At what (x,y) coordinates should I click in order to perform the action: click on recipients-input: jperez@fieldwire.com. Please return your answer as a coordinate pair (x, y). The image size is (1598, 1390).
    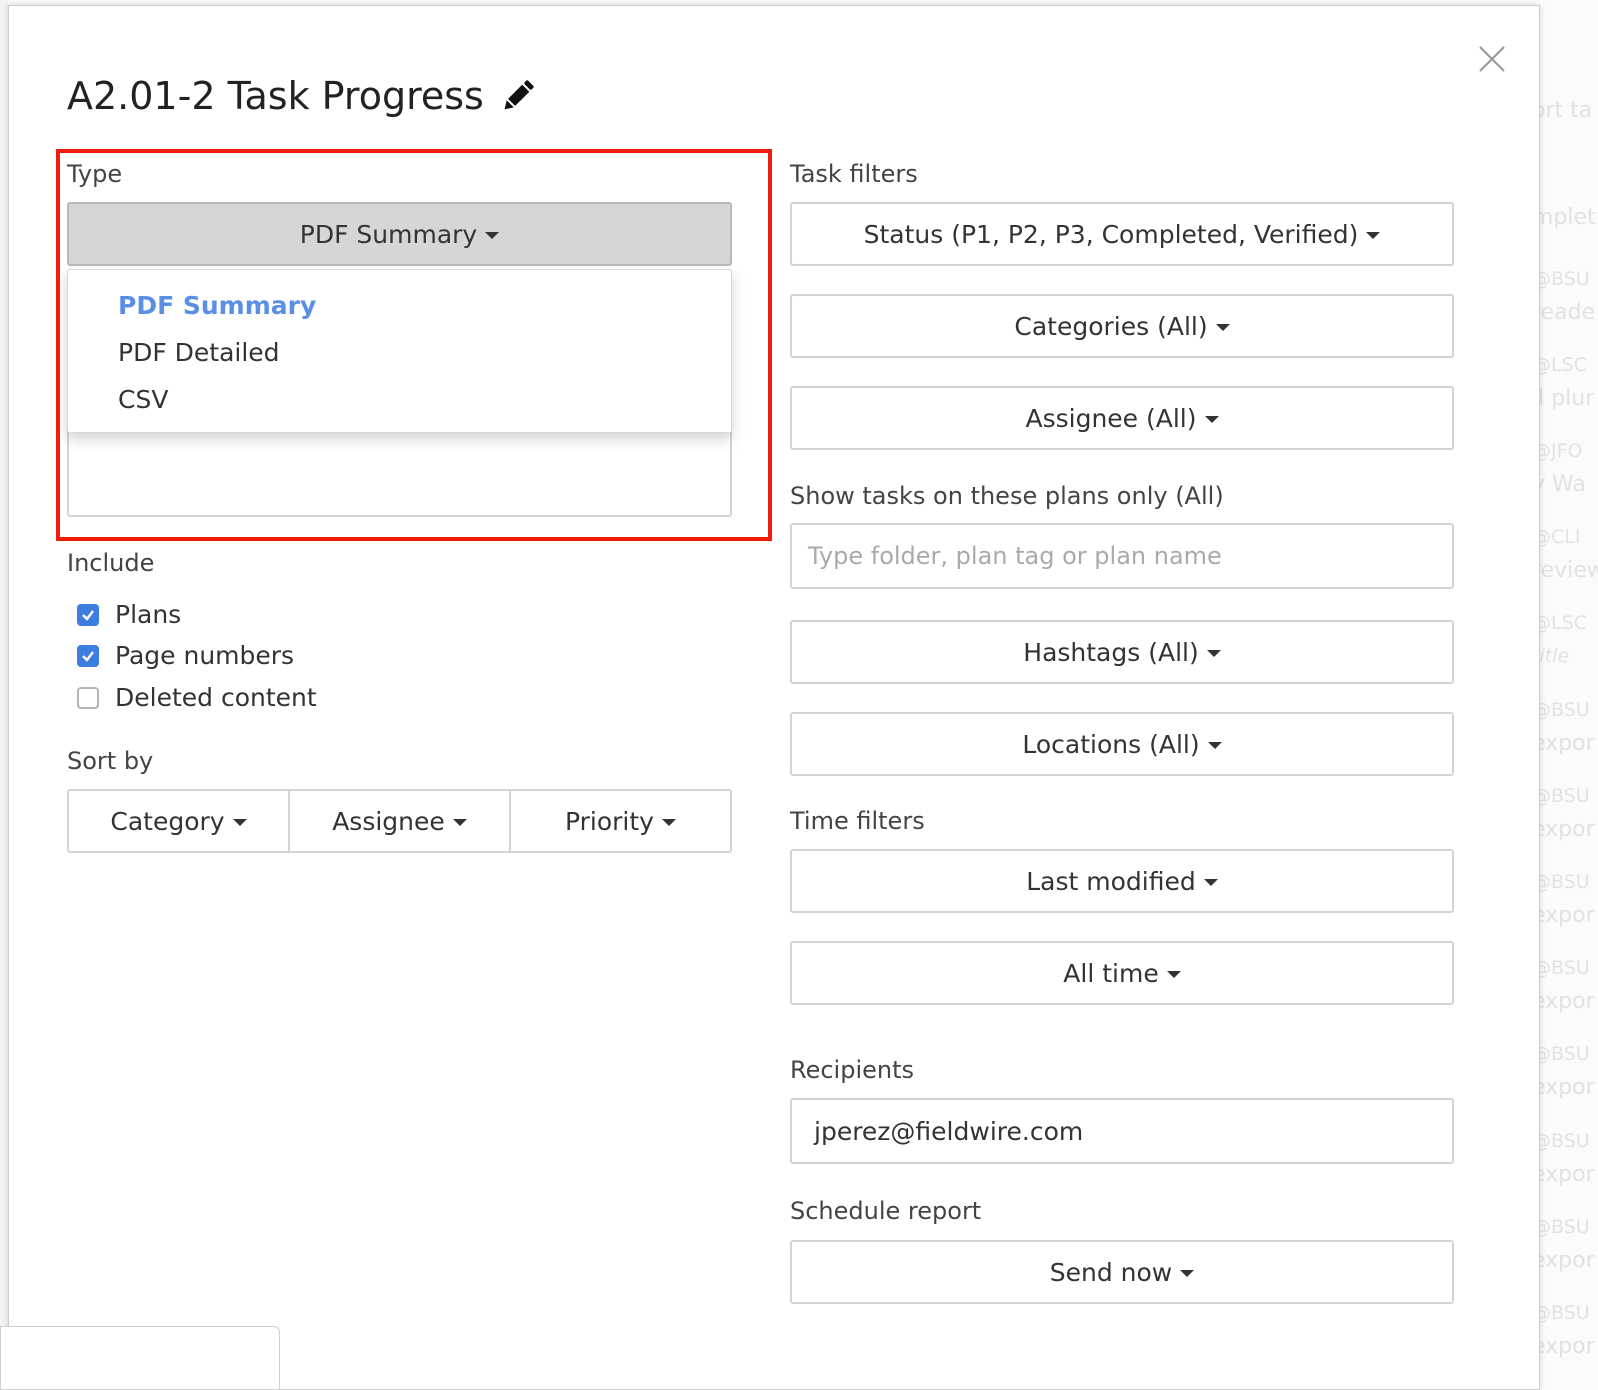
    Looking at the image, I should click on (1122, 1131).